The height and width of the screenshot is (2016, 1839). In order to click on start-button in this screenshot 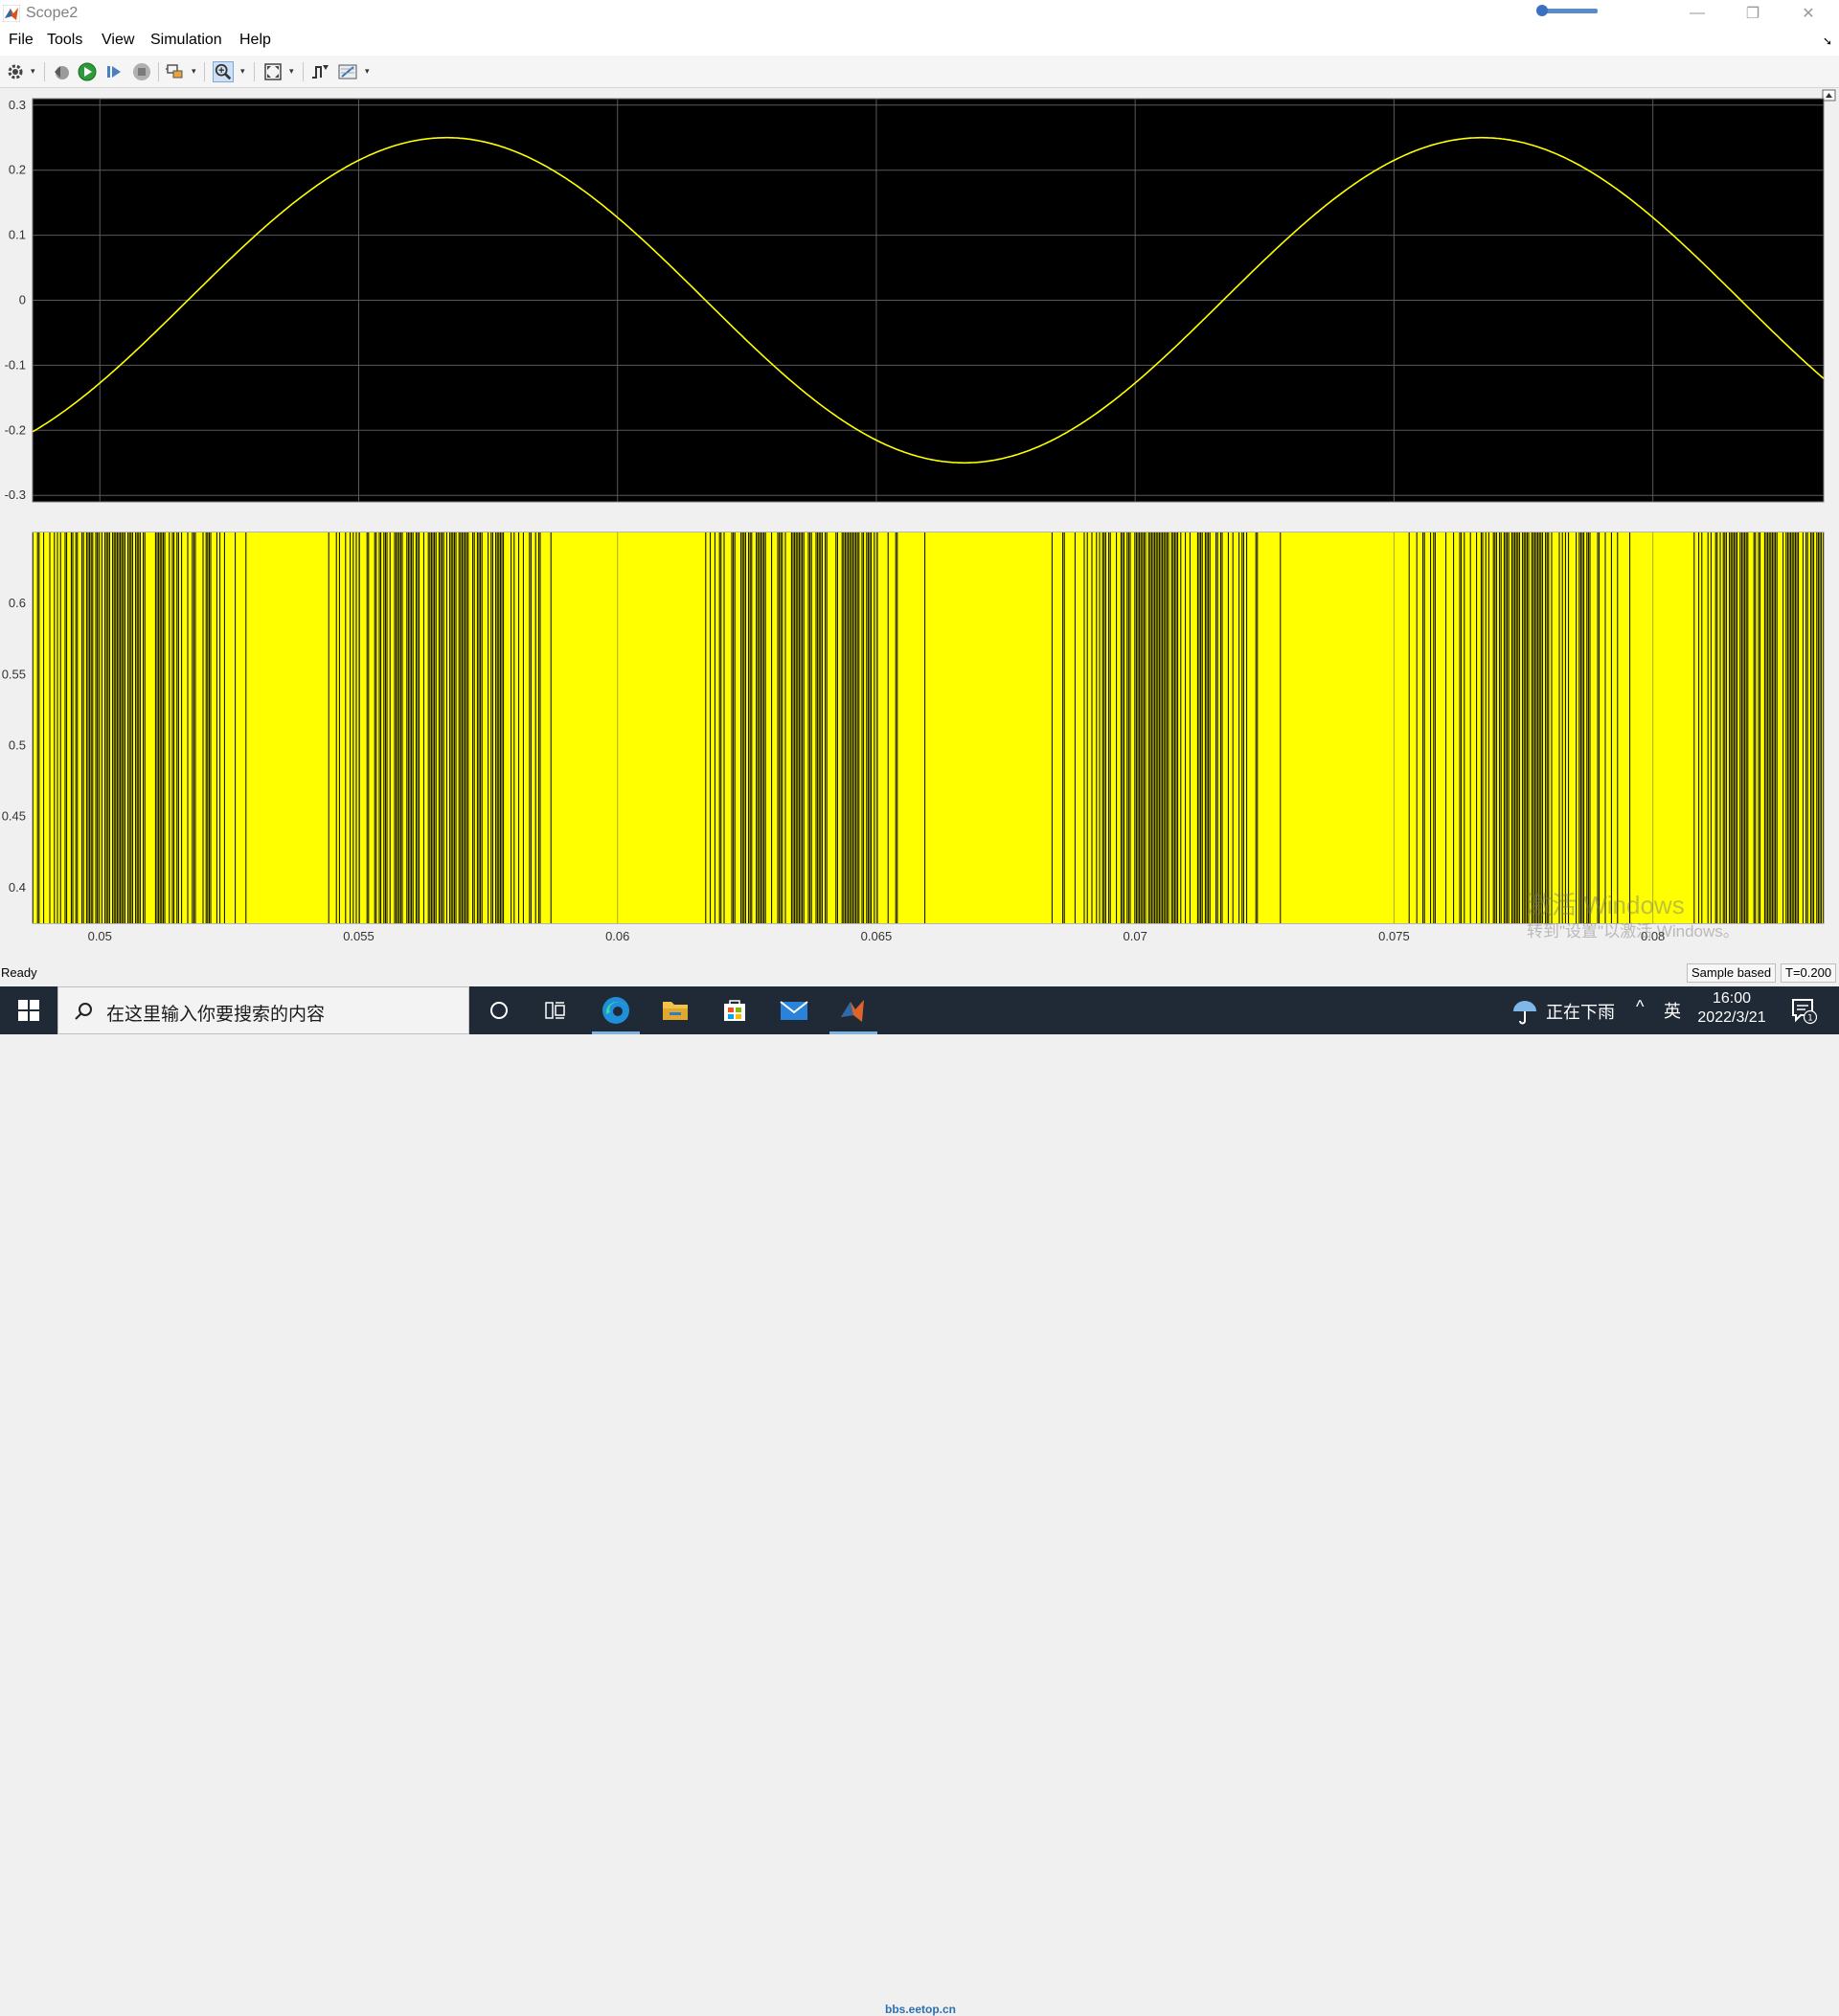, I will do `click(28, 1010)`.